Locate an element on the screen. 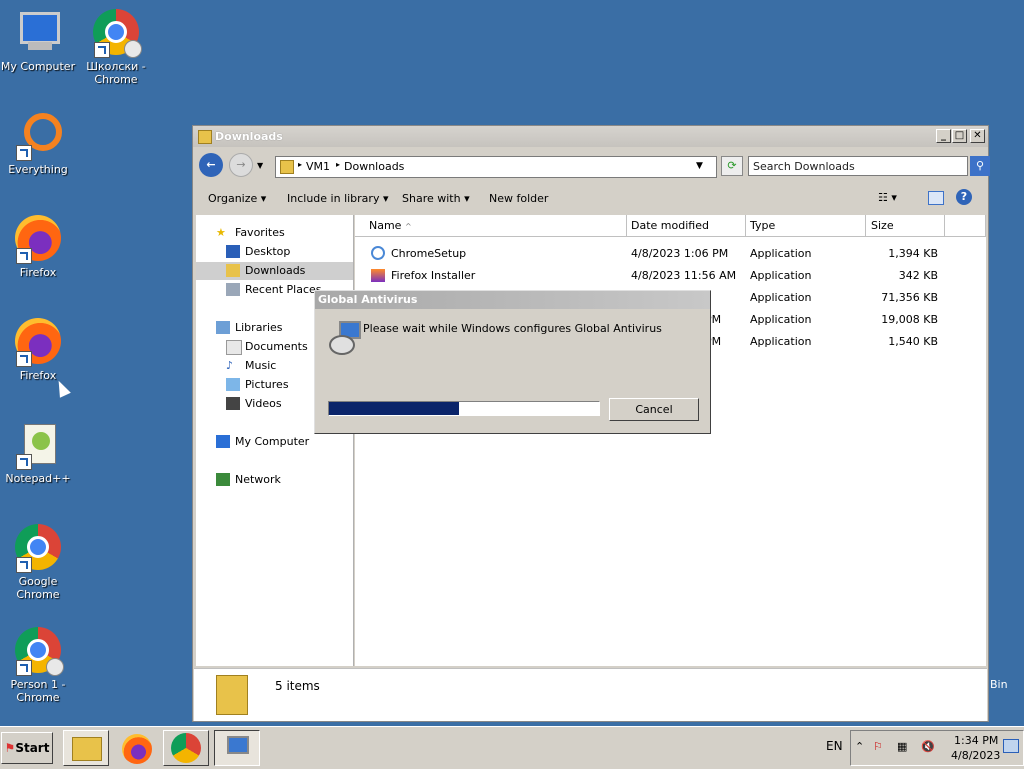 The width and height of the screenshot is (1024, 769). nav-desktop: Desktop is located at coordinates (274, 252).